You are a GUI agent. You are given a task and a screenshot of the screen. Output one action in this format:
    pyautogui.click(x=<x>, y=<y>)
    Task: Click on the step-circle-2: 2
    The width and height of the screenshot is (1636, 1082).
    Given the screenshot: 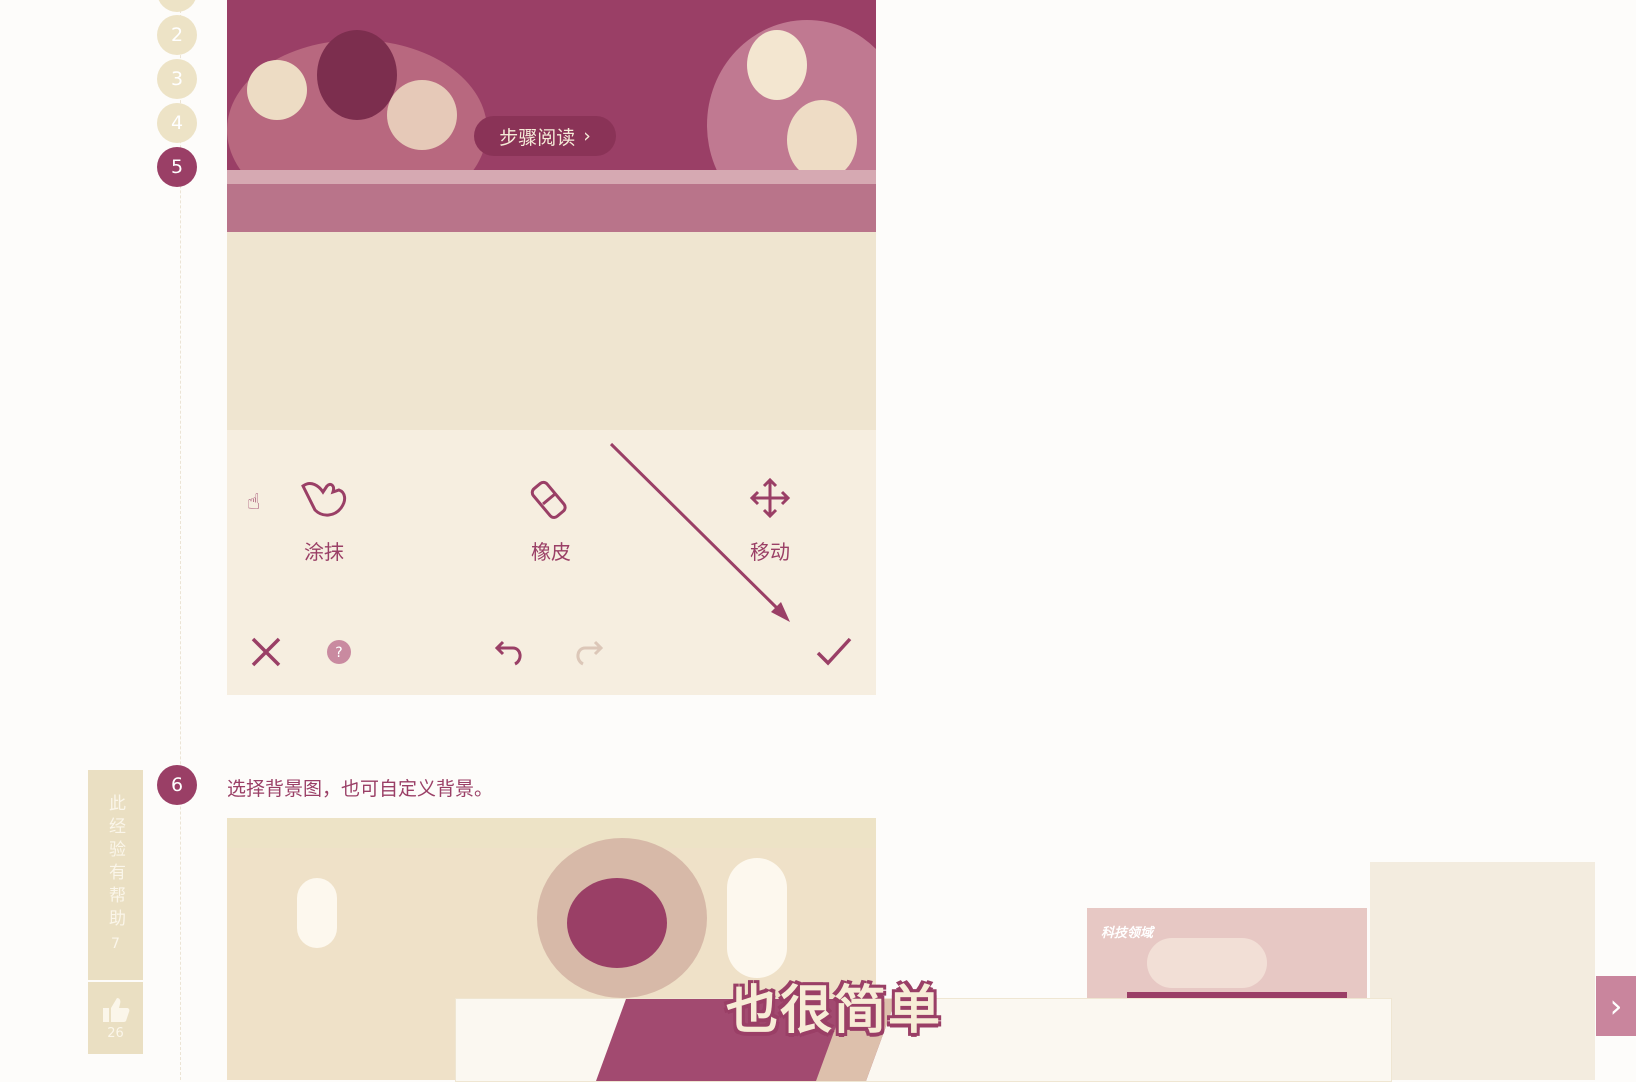 What is the action you would take?
    pyautogui.click(x=177, y=35)
    